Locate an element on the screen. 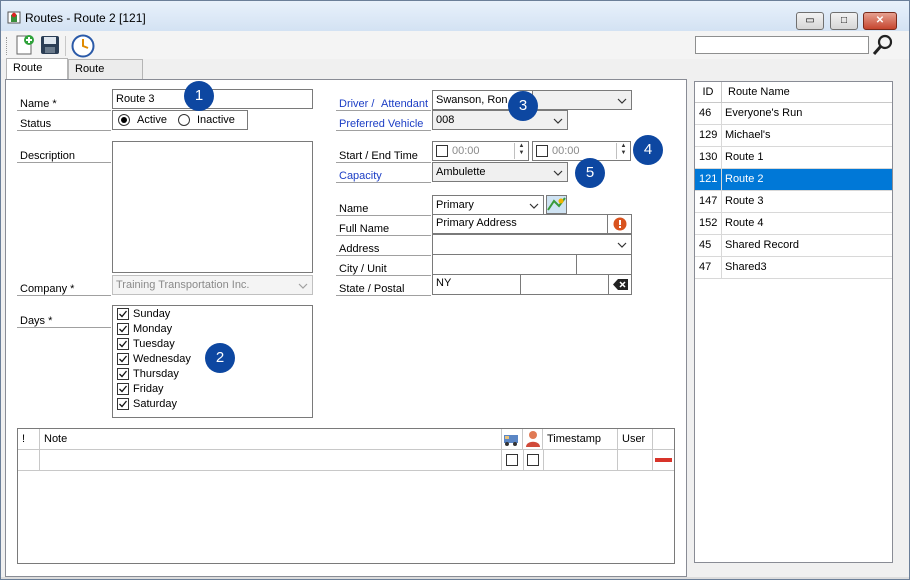 The width and height of the screenshot is (910, 580). route-id-cell: 45 is located at coordinates (705, 245).